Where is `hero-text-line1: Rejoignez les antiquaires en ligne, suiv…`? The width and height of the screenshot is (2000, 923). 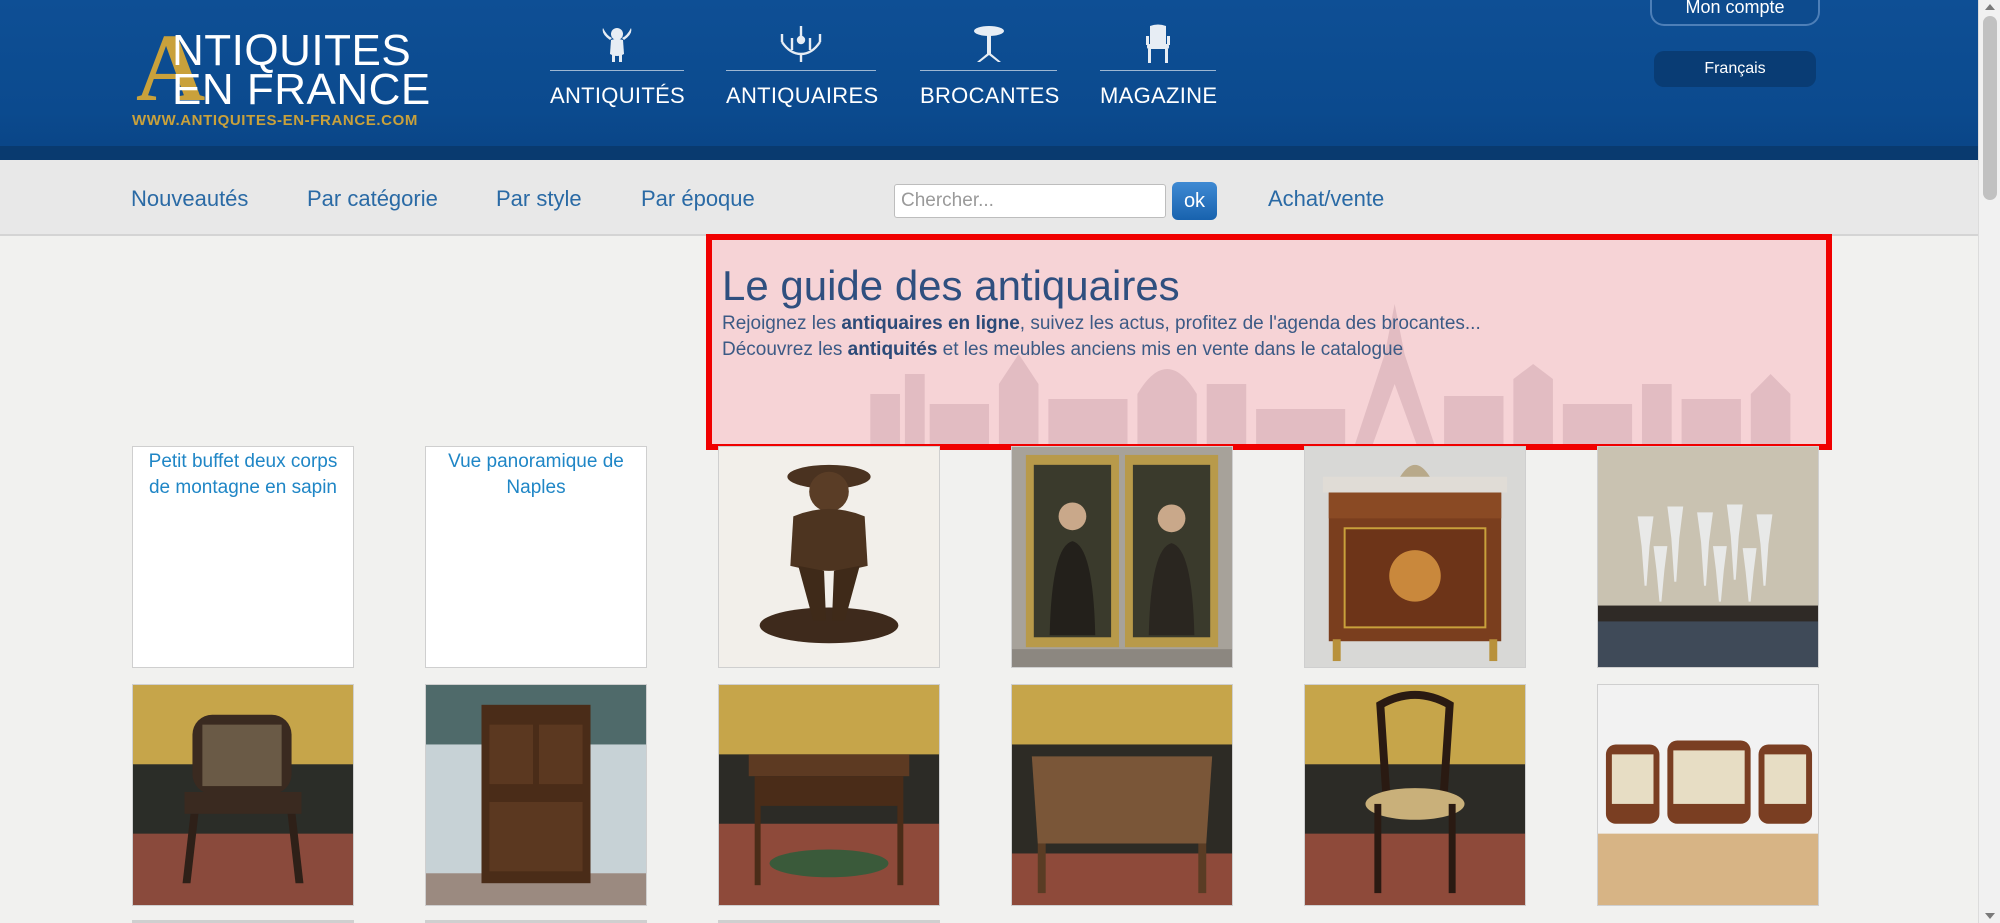 hero-text-line1: Rejoignez les antiquaires en ligne, suiv… is located at coordinates (1101, 324).